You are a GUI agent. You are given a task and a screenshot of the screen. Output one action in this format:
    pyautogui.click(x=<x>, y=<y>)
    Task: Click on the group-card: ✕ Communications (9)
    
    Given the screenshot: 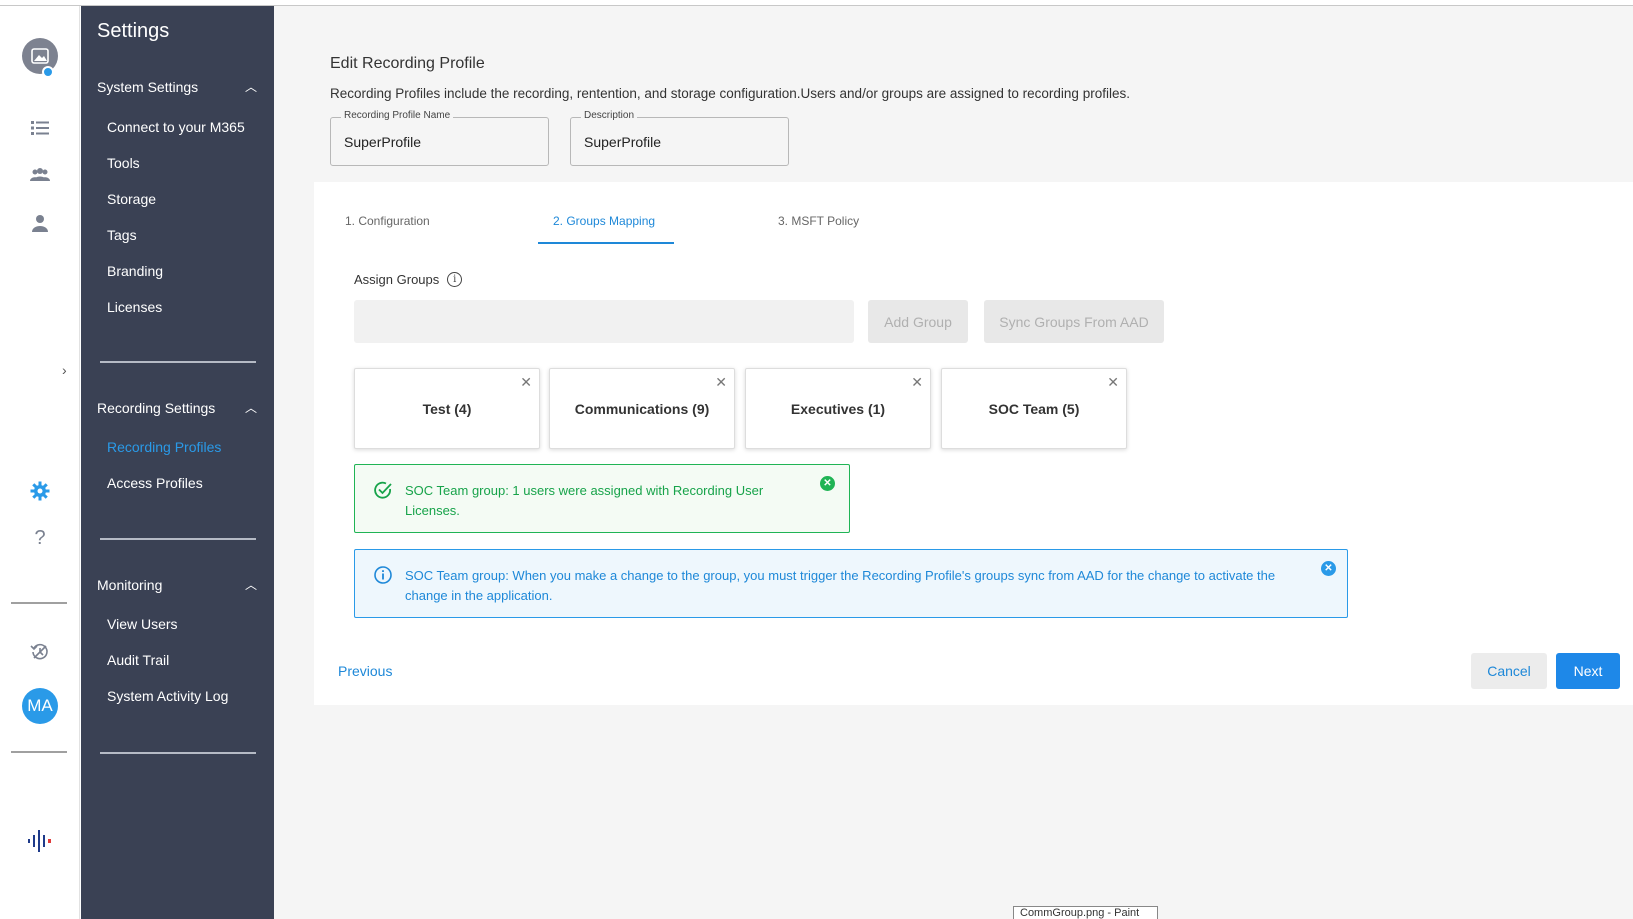 What is the action you would take?
    pyautogui.click(x=642, y=408)
    